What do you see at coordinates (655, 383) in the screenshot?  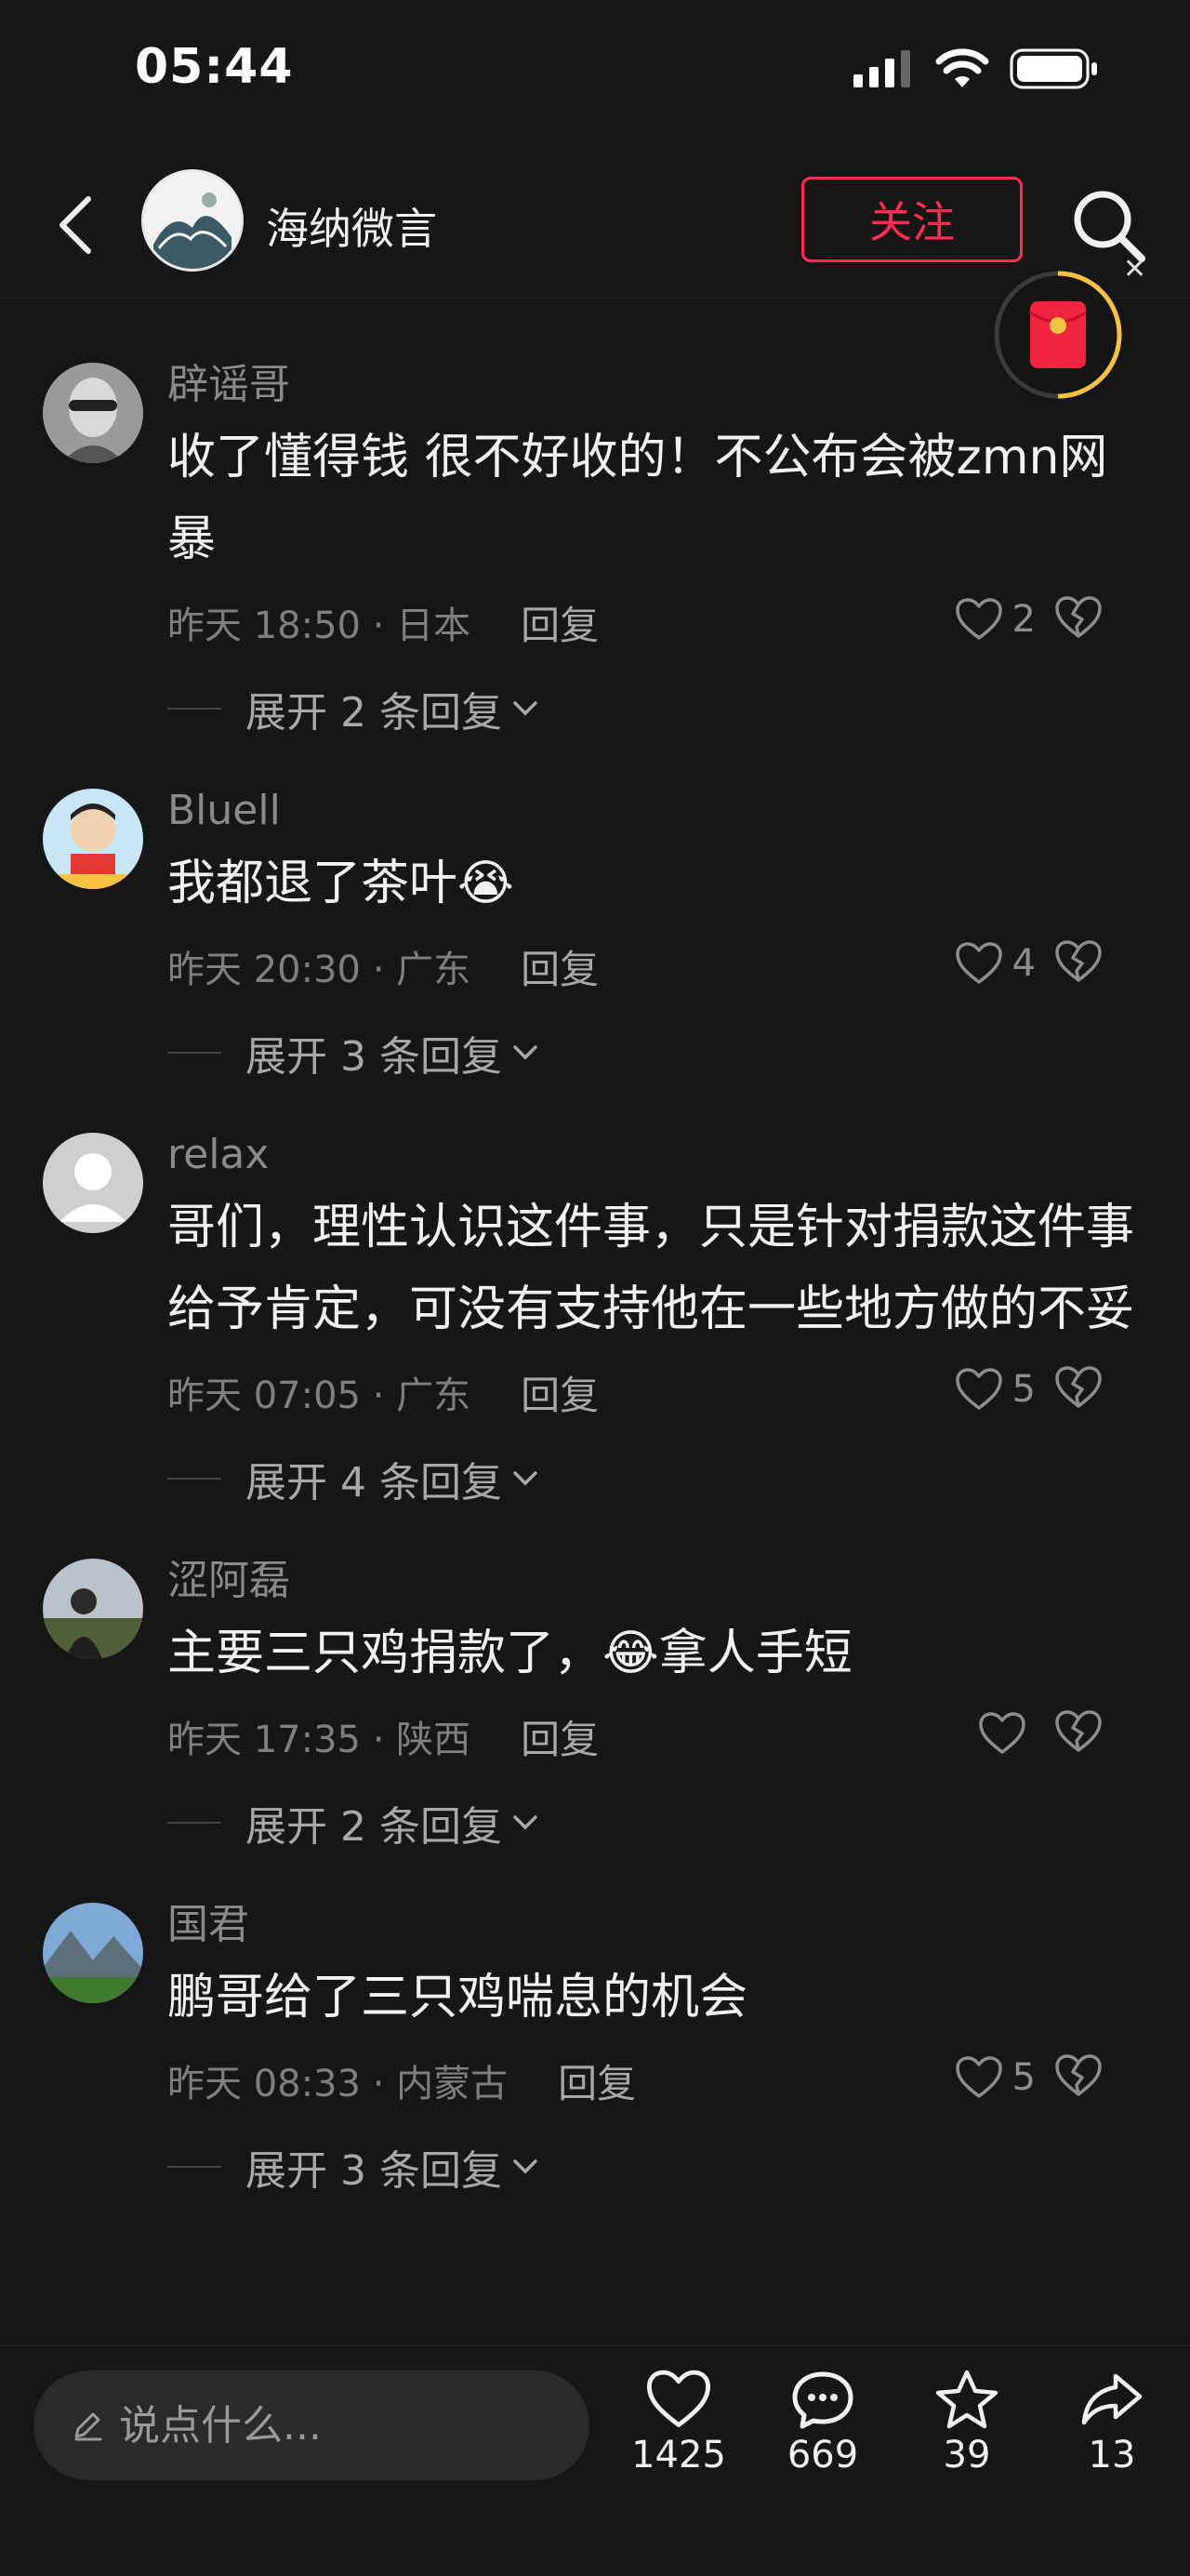 I see `comment-username: 辟谣哥` at bounding box center [655, 383].